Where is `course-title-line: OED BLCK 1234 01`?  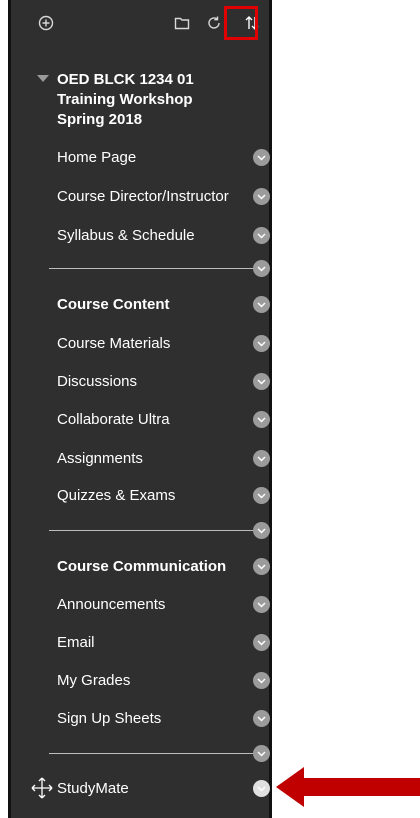 course-title-line: OED BLCK 1234 01 is located at coordinates (125, 79).